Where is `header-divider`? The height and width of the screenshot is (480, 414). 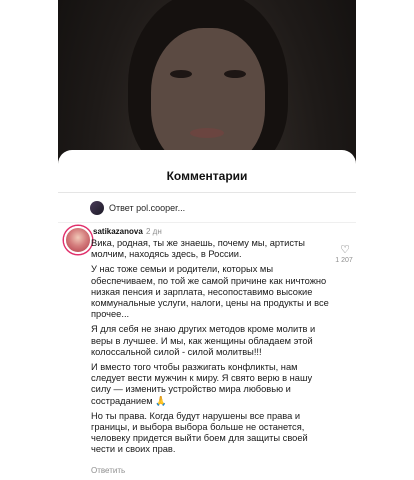
header-divider is located at coordinates (207, 192).